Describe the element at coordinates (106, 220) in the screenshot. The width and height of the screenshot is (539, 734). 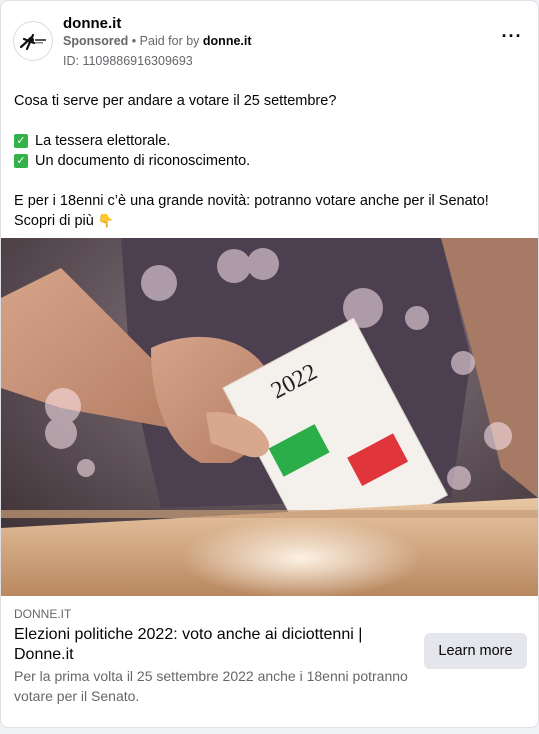
I see `pointing-down-icon: 👇` at that location.